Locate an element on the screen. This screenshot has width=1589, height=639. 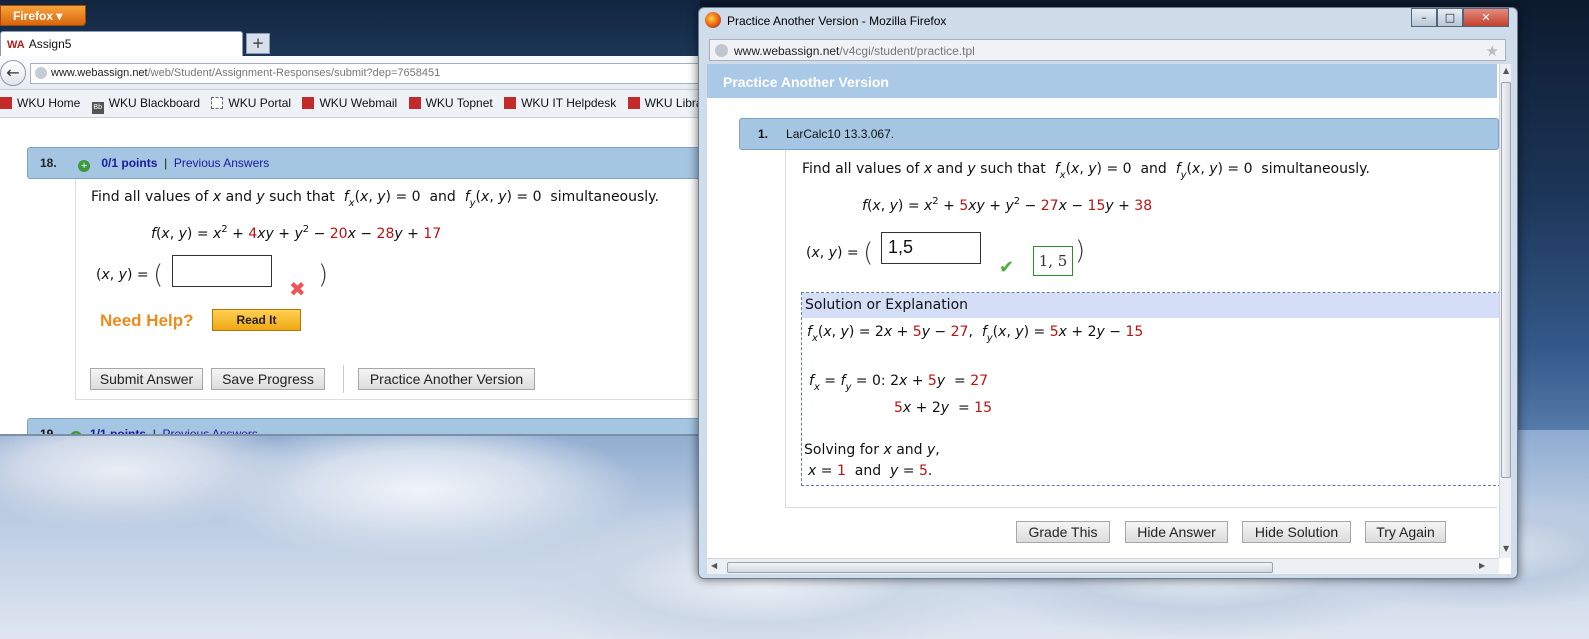
hide-solution-button: Hide Solution is located at coordinates (1296, 532).